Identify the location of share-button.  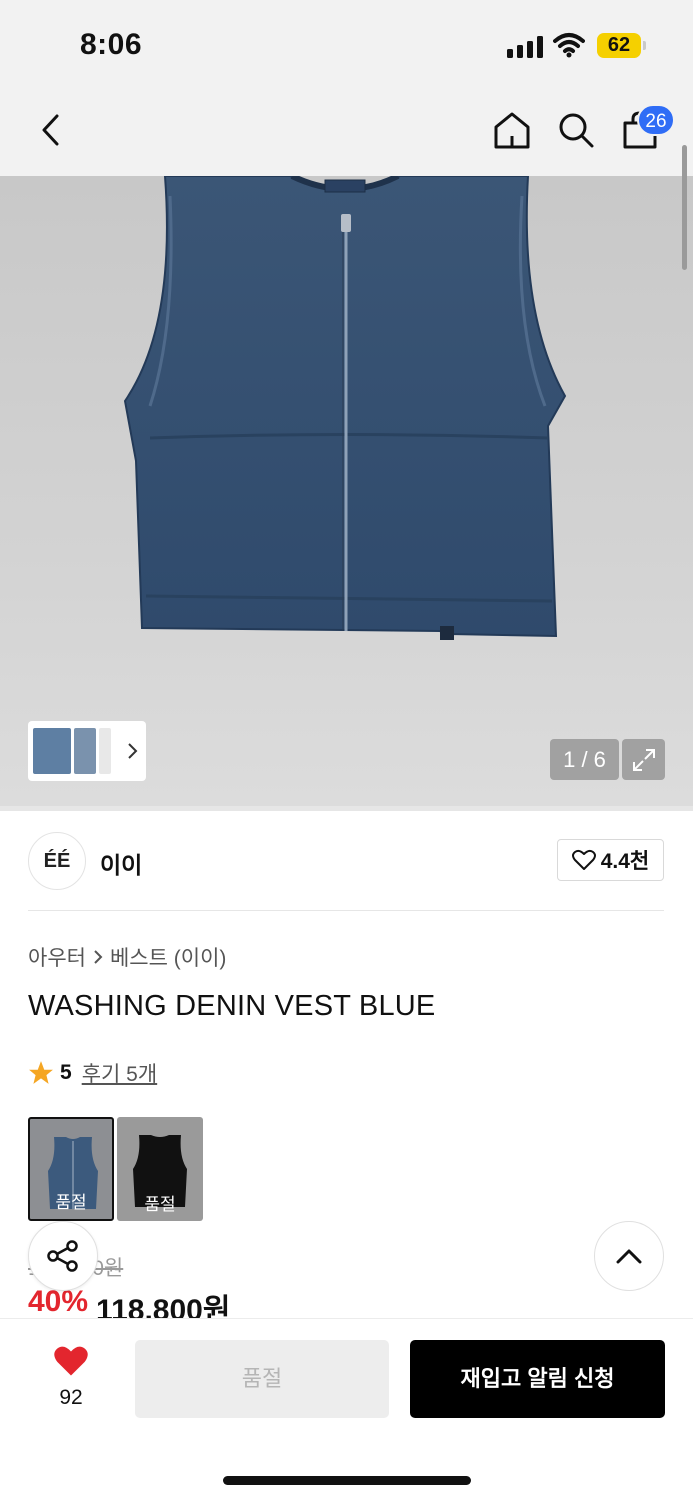
(63, 1256).